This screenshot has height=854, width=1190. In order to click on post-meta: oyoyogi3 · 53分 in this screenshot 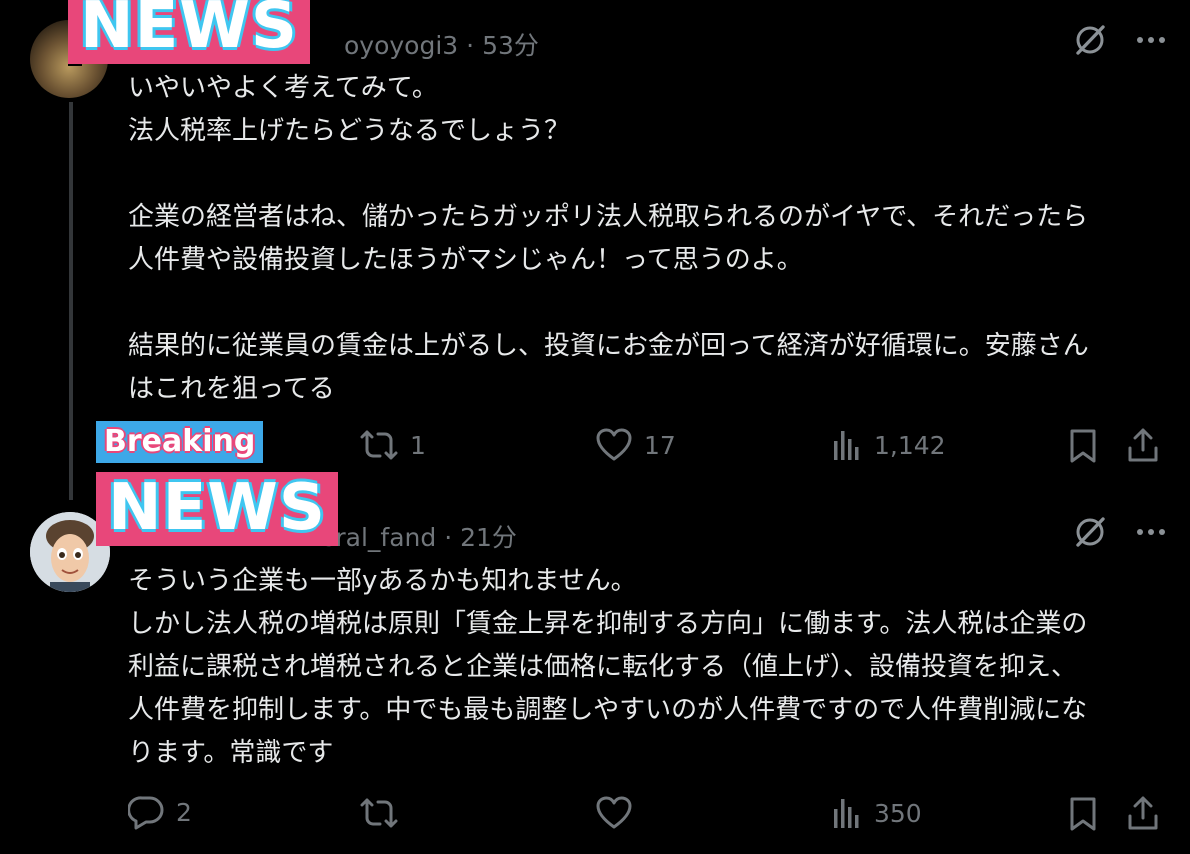, I will do `click(441, 44)`.